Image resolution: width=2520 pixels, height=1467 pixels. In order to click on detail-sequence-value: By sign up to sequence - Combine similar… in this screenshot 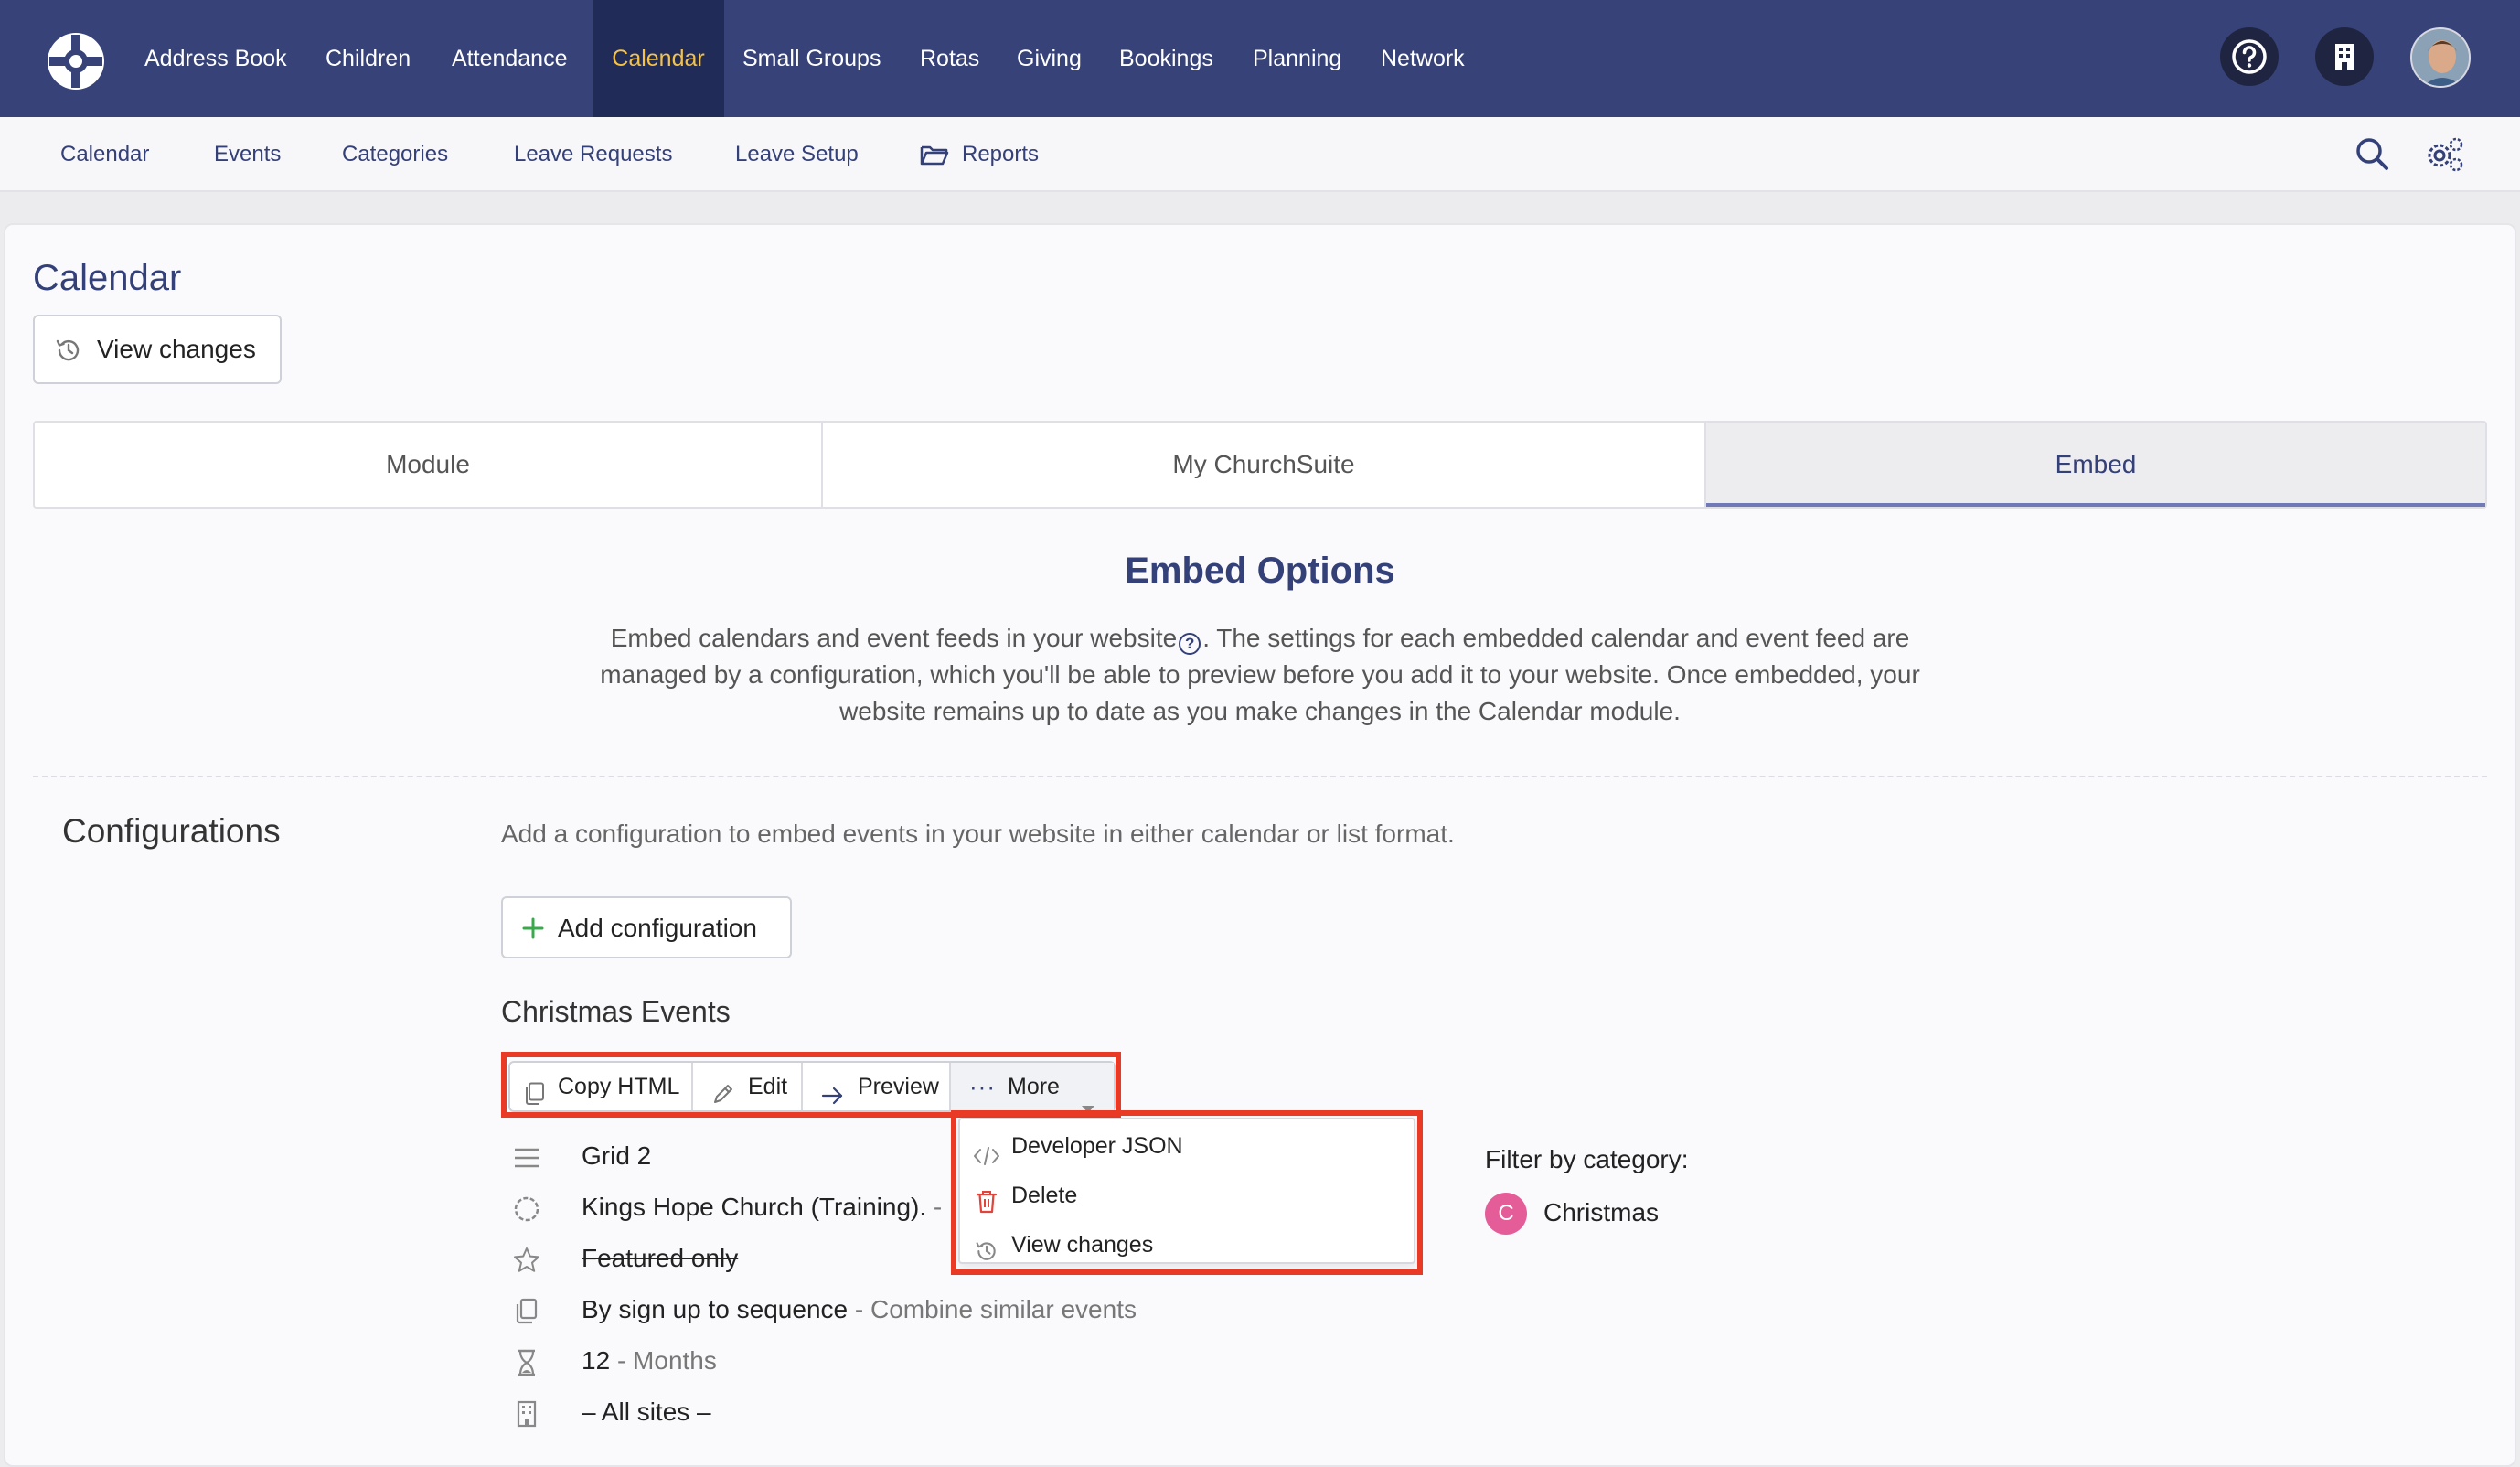, I will do `click(859, 1309)`.